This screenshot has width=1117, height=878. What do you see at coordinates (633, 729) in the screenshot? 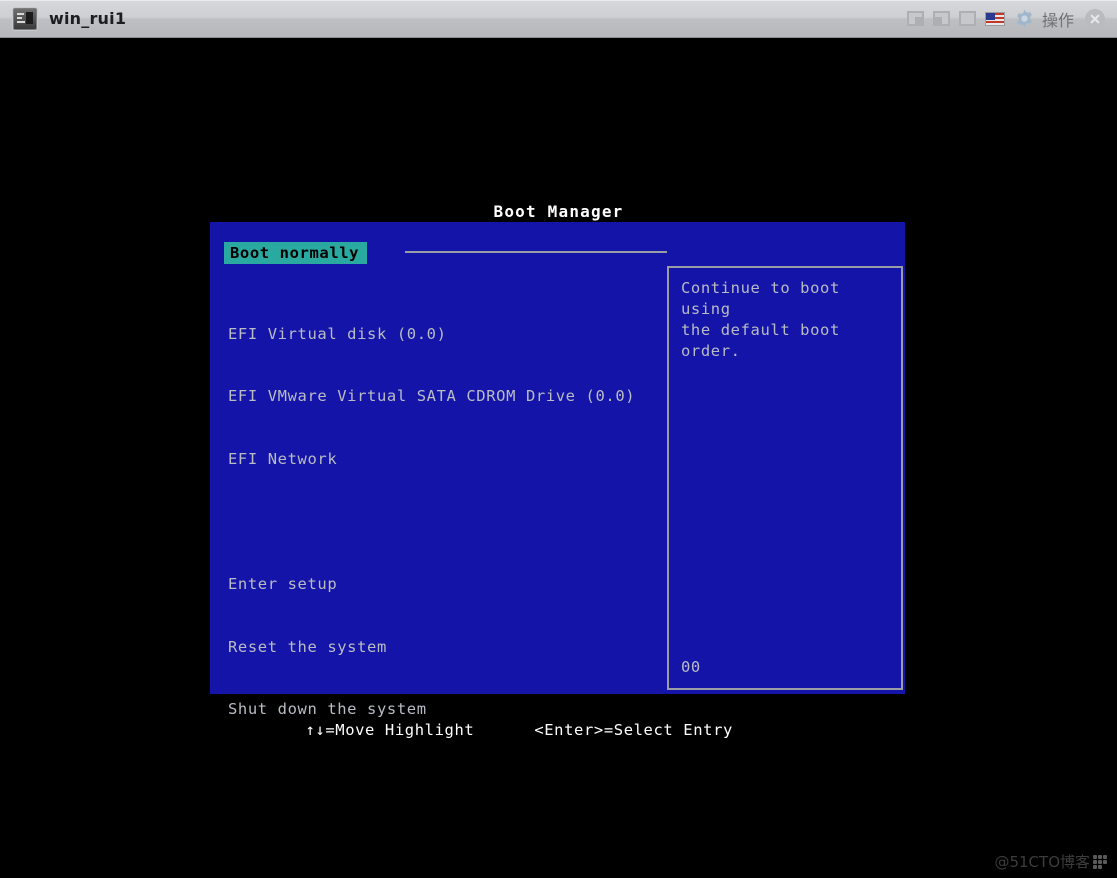
I see `hint-select-entry: <Enter>=Select Entry` at bounding box center [633, 729].